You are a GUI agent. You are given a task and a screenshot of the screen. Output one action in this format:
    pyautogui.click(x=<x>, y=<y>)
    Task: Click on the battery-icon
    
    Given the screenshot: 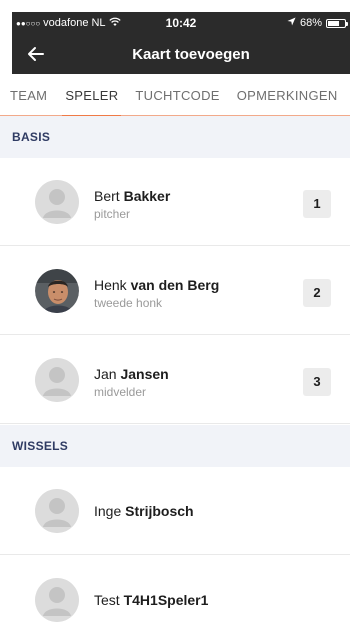 What is the action you would take?
    pyautogui.click(x=337, y=23)
    